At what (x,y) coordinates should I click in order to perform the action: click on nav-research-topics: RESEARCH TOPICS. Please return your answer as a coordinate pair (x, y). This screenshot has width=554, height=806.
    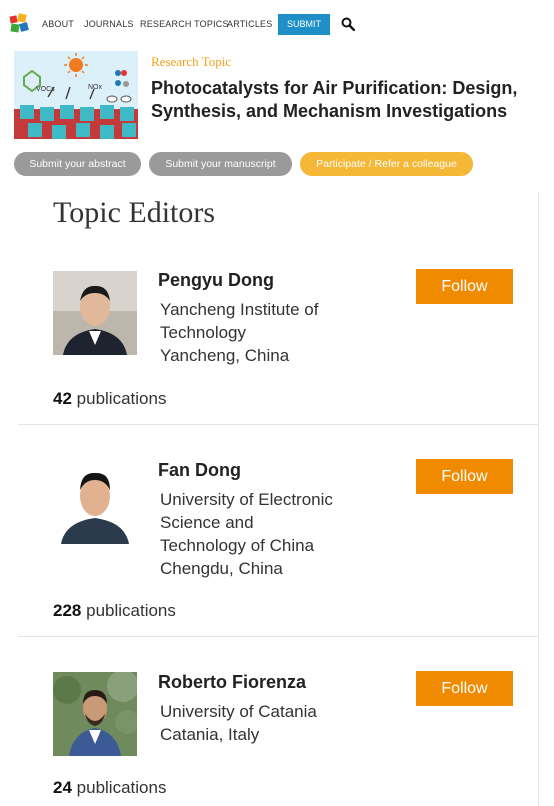
    Looking at the image, I should click on (184, 24).